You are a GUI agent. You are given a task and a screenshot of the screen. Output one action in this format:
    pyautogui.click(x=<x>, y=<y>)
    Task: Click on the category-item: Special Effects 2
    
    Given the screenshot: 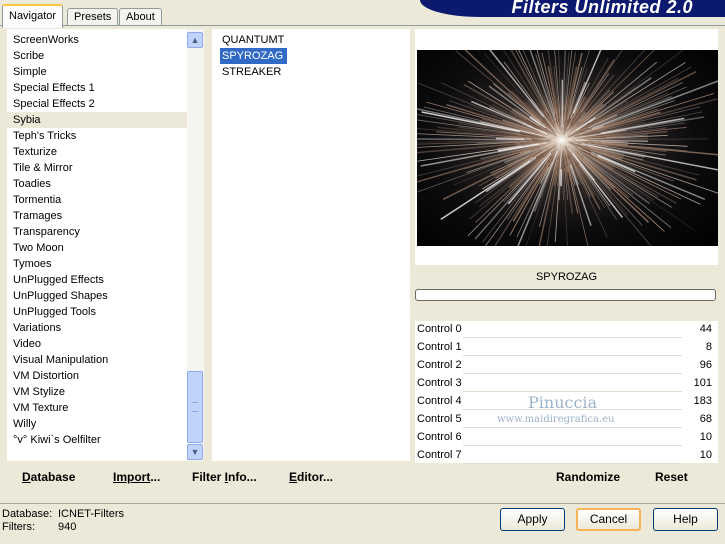 What is the action you would take?
    pyautogui.click(x=97, y=104)
    